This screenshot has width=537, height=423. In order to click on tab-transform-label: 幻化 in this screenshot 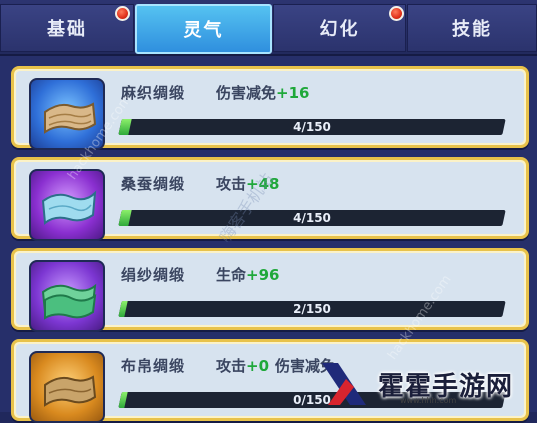, I will do `click(339, 29)`.